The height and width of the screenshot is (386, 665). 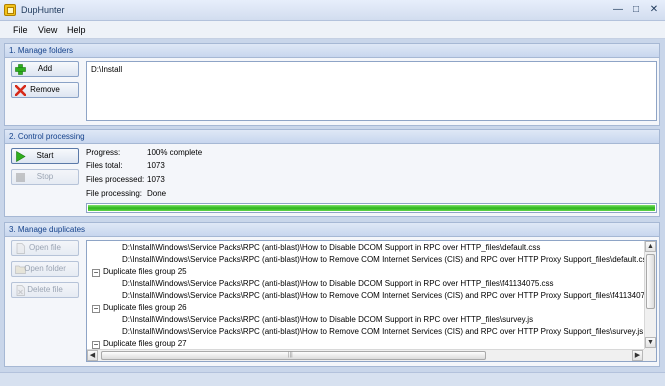 I want to click on stop-label: Stop, so click(x=45, y=176).